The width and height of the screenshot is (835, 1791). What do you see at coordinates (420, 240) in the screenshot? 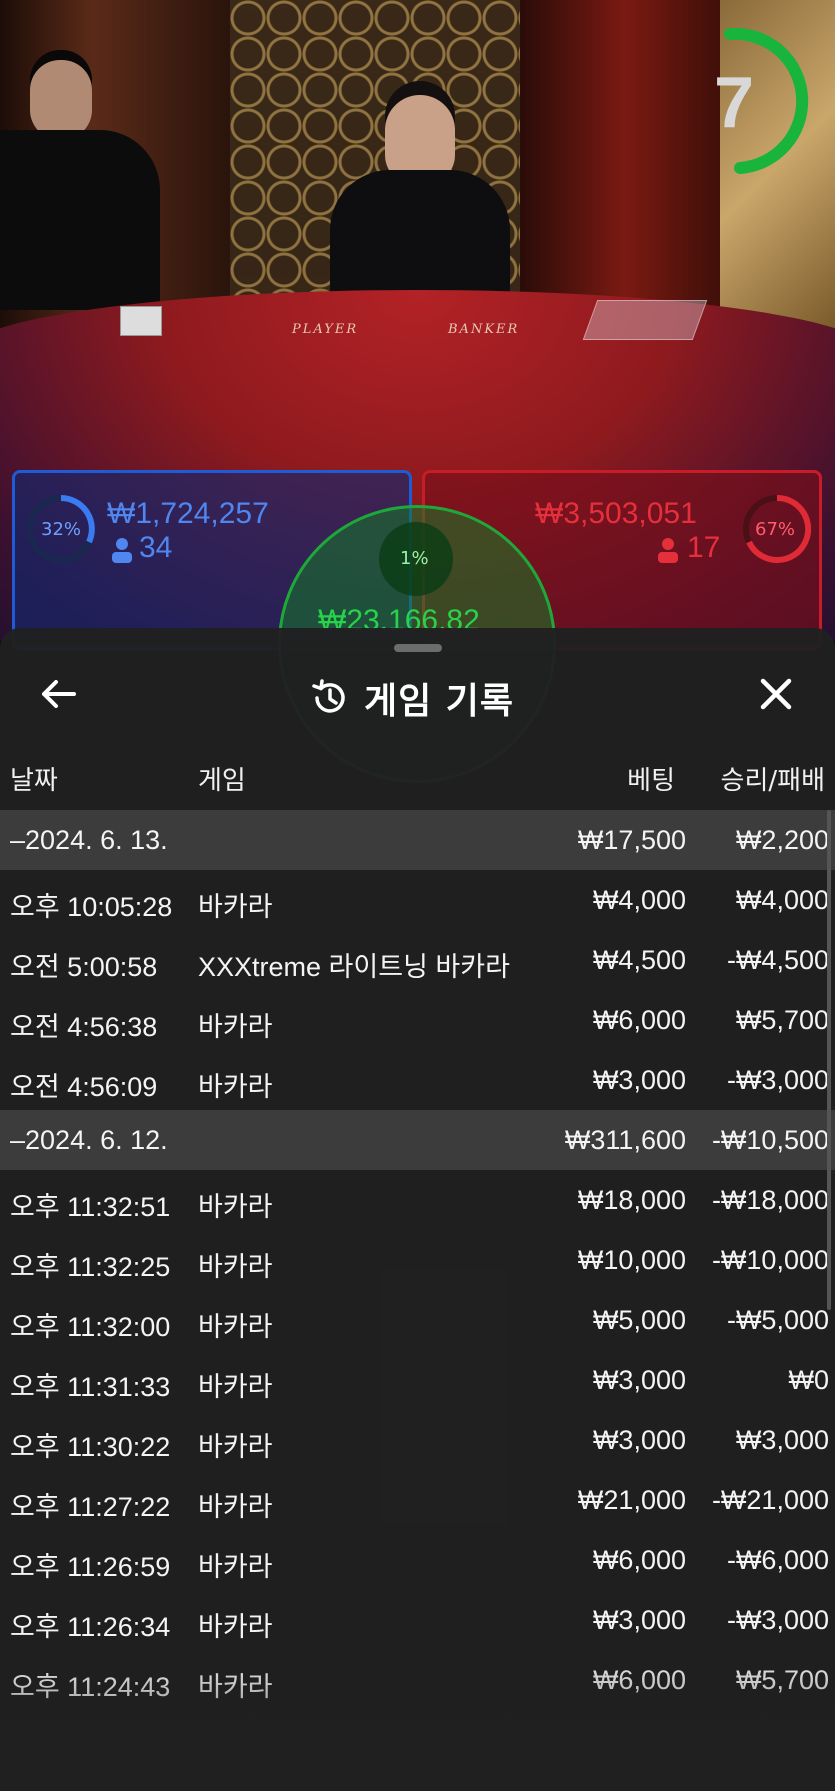
I see `dealer-body` at bounding box center [420, 240].